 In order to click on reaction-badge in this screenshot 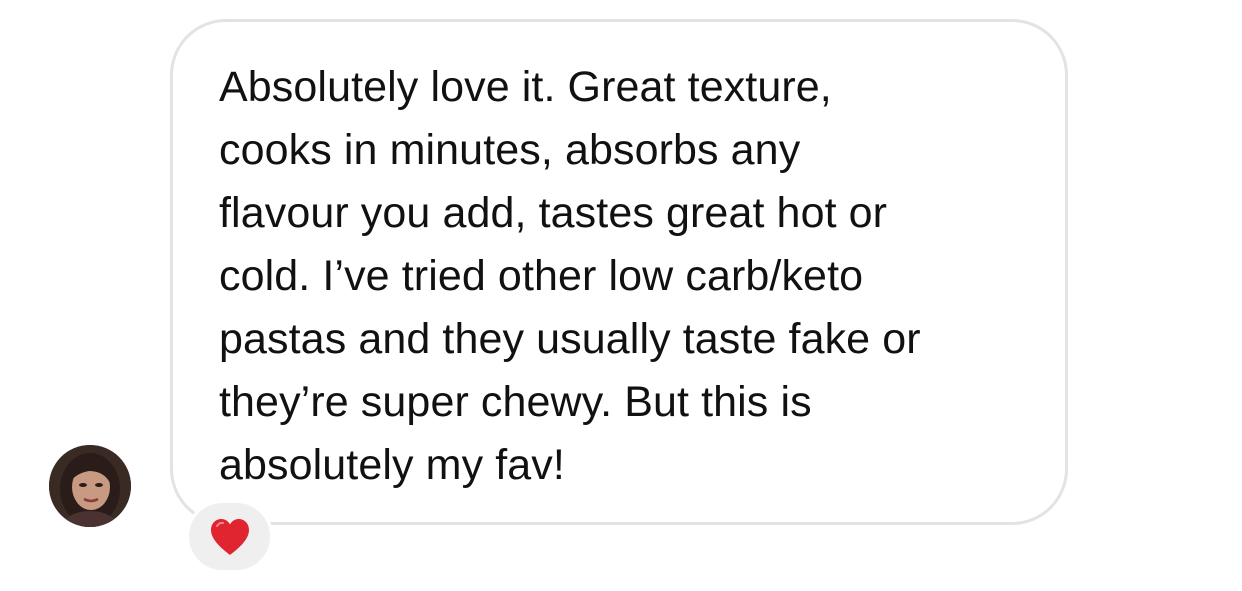, I will do `click(229, 536)`.